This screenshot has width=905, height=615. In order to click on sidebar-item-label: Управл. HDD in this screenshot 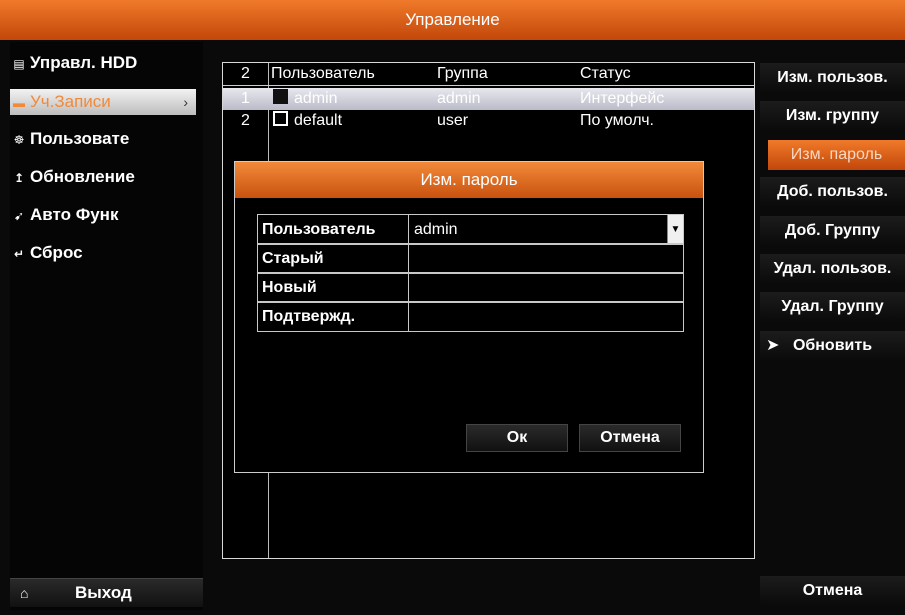, I will do `click(84, 62)`.